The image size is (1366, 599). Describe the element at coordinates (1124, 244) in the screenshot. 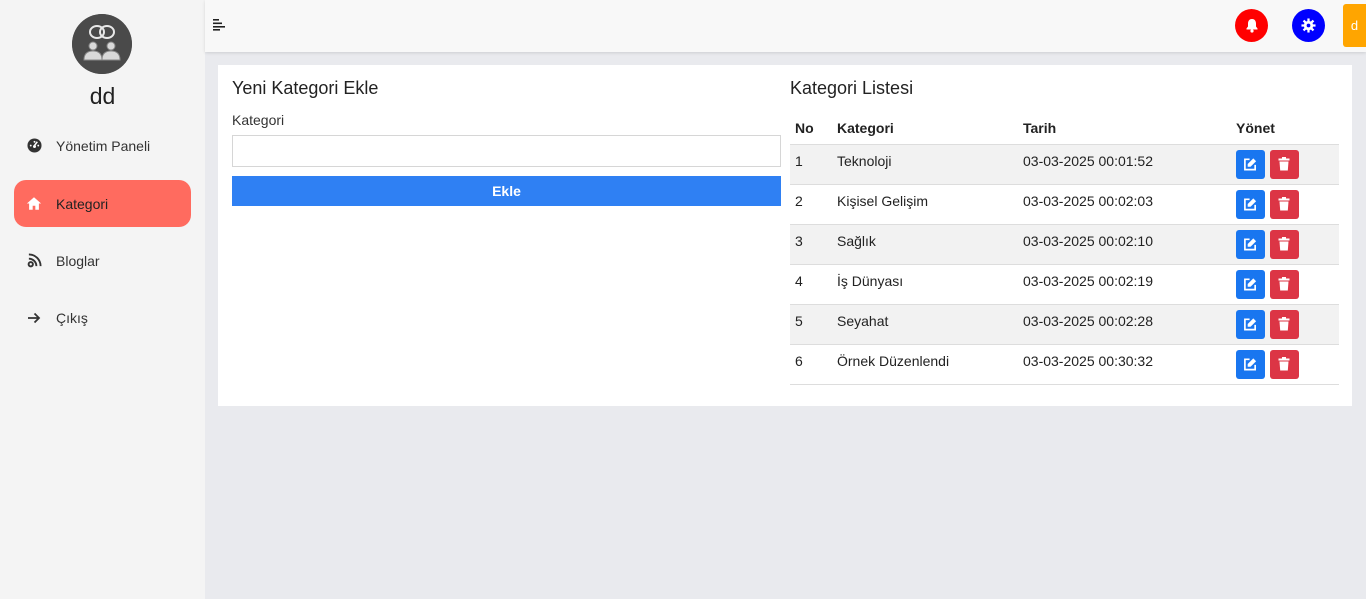

I see `cell-date: 03-03-2025 00:02:10` at that location.